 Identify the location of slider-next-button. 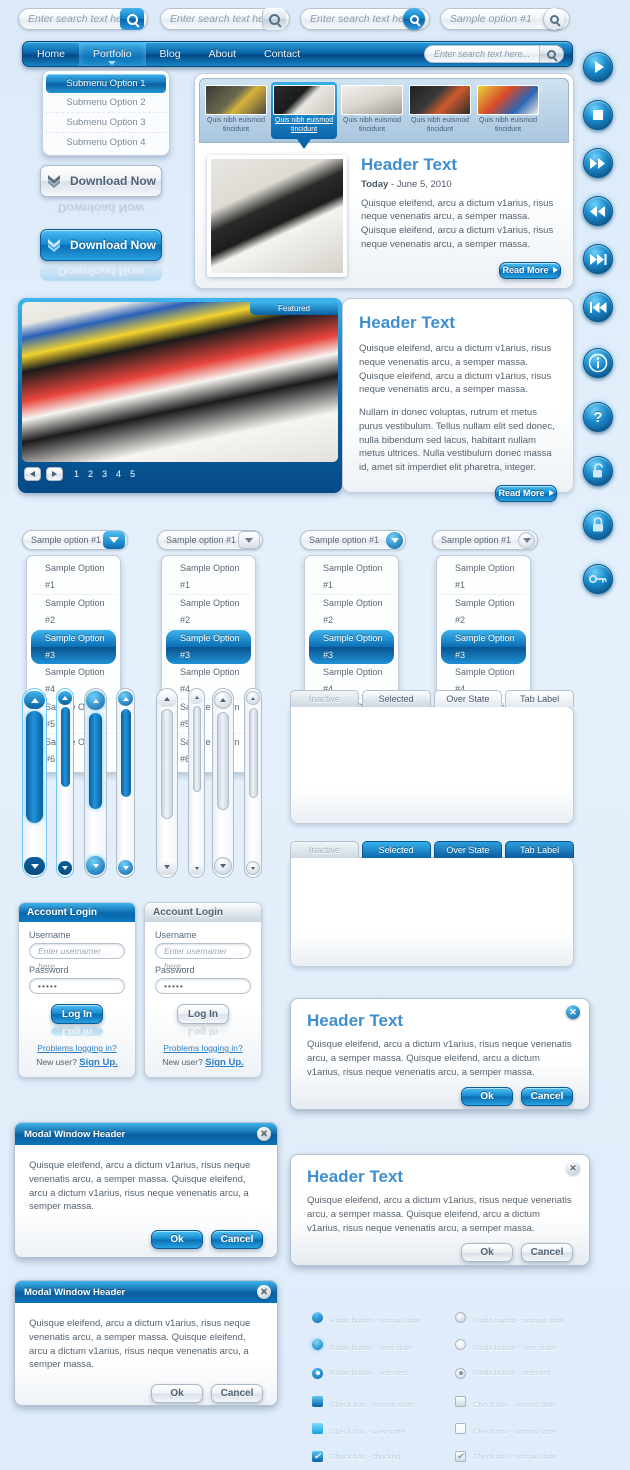
(54, 474).